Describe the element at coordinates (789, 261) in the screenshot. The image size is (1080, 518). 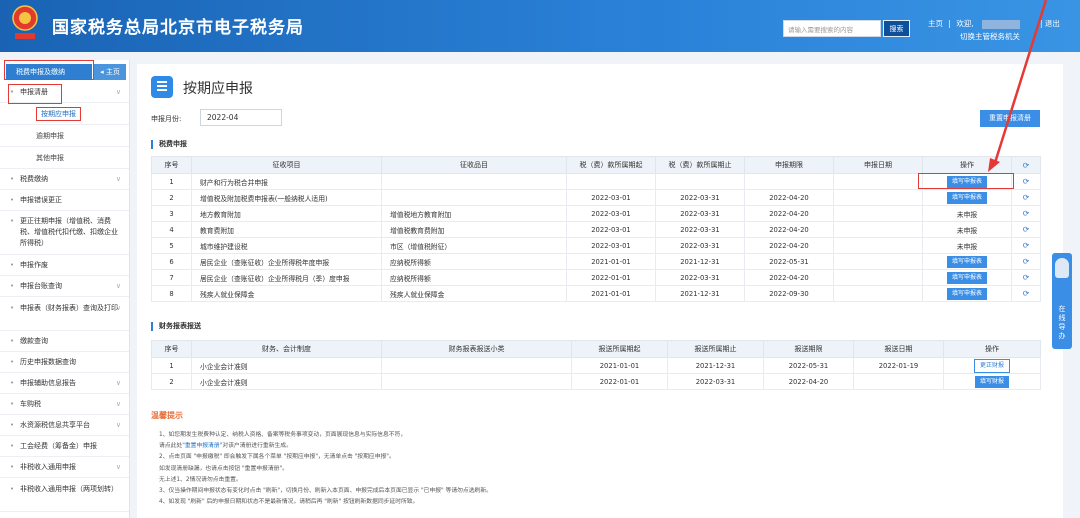
I see `deadline: 2022-05-31` at that location.